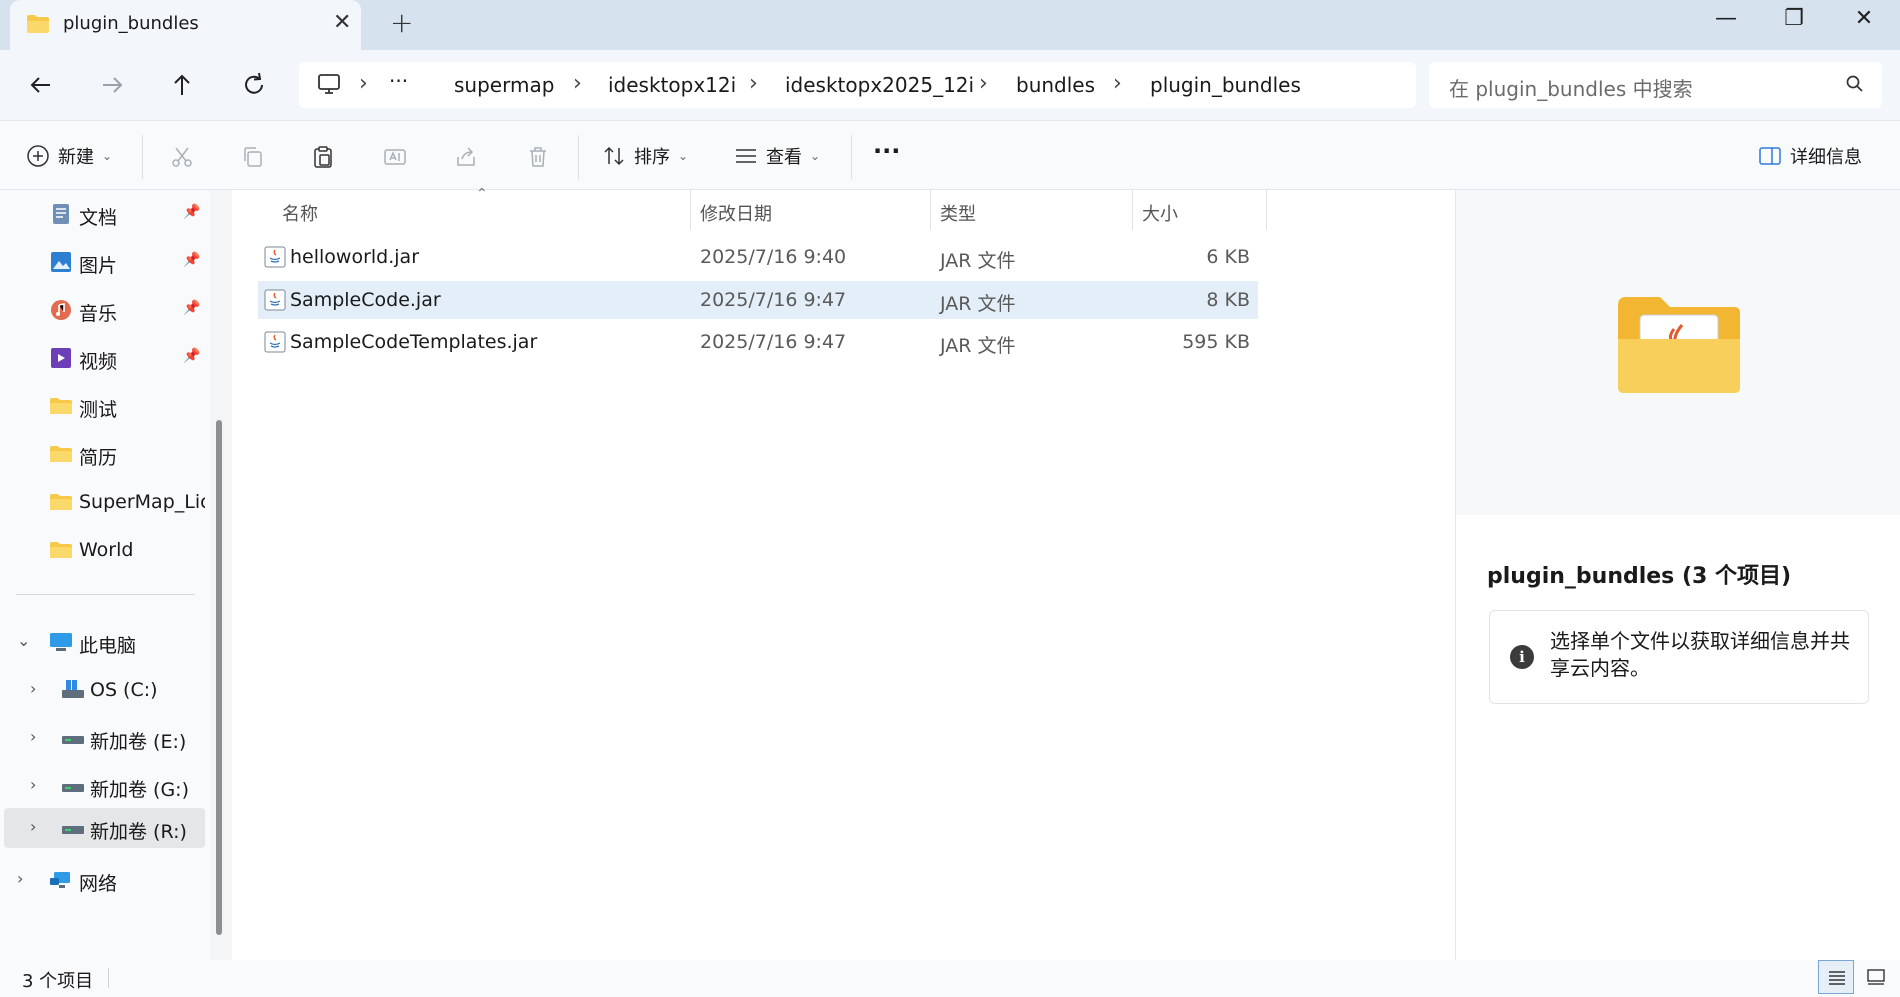  Describe the element at coordinates (98, 884) in the screenshot. I see `sidebar-item-label: 网络` at that location.